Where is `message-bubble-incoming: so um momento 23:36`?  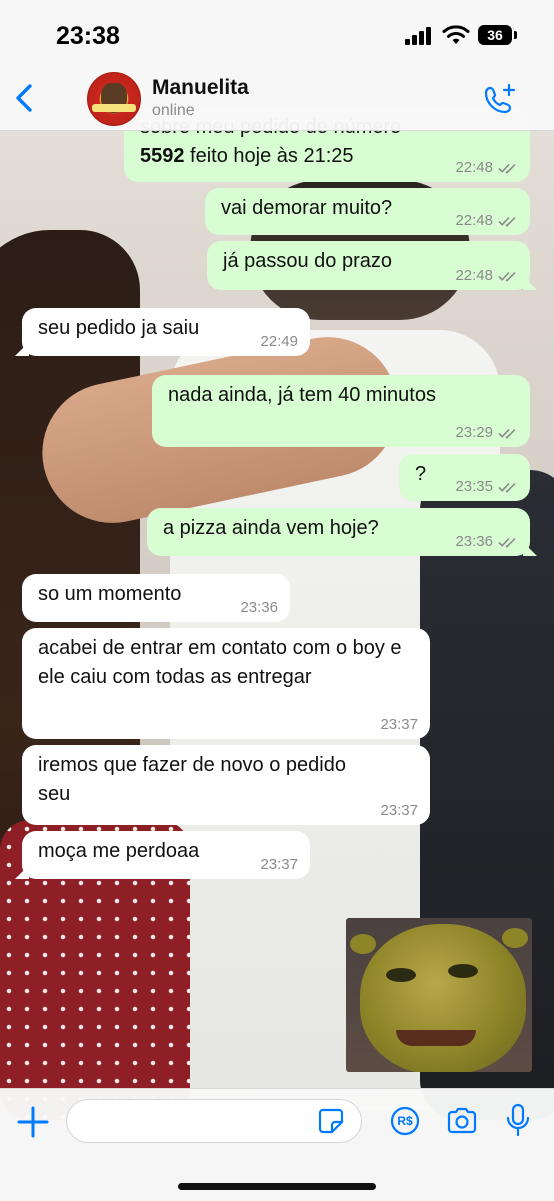
message-bubble-incoming: so um momento 23:36 is located at coordinates (156, 598).